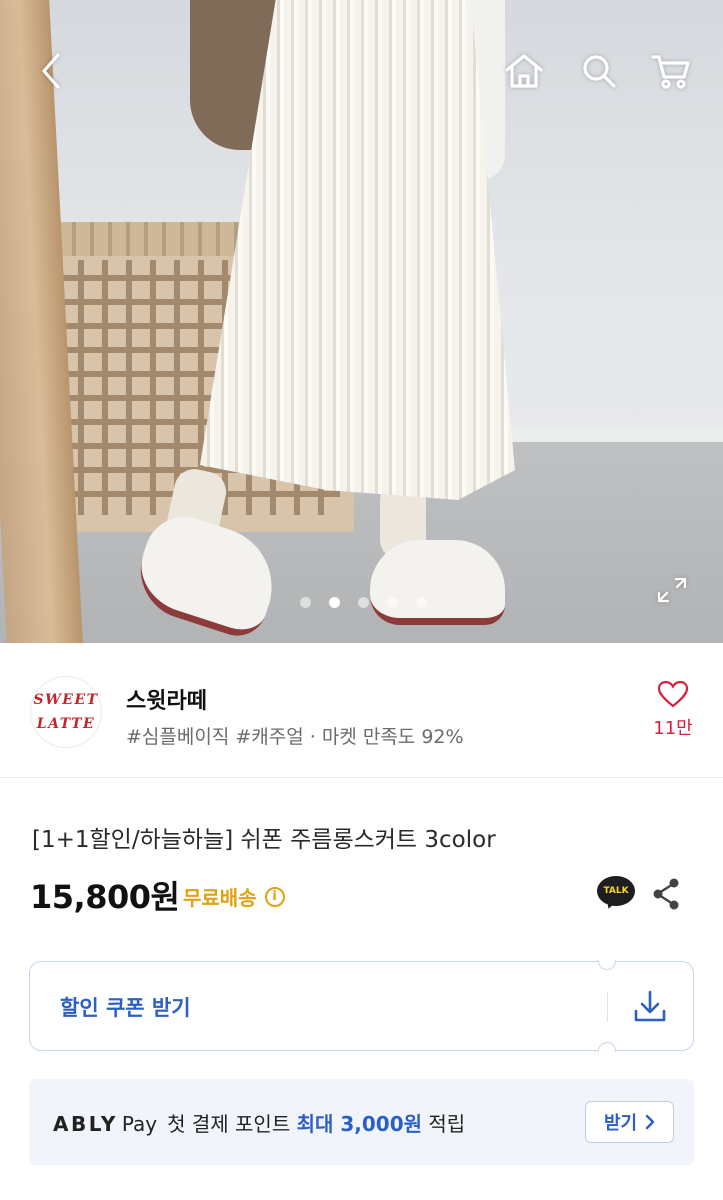 The height and width of the screenshot is (1200, 723). What do you see at coordinates (66, 724) in the screenshot?
I see `store-logo-line2: LATTE` at bounding box center [66, 724].